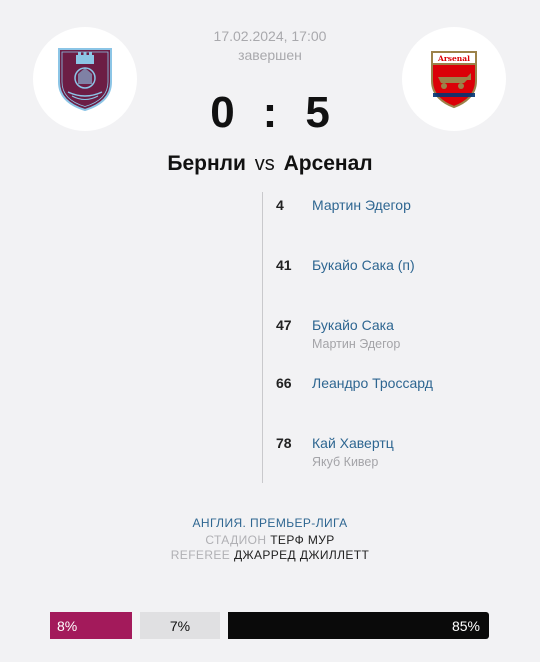 The height and width of the screenshot is (662, 540). I want to click on home-win-odds-bar: 8%, so click(91, 625).